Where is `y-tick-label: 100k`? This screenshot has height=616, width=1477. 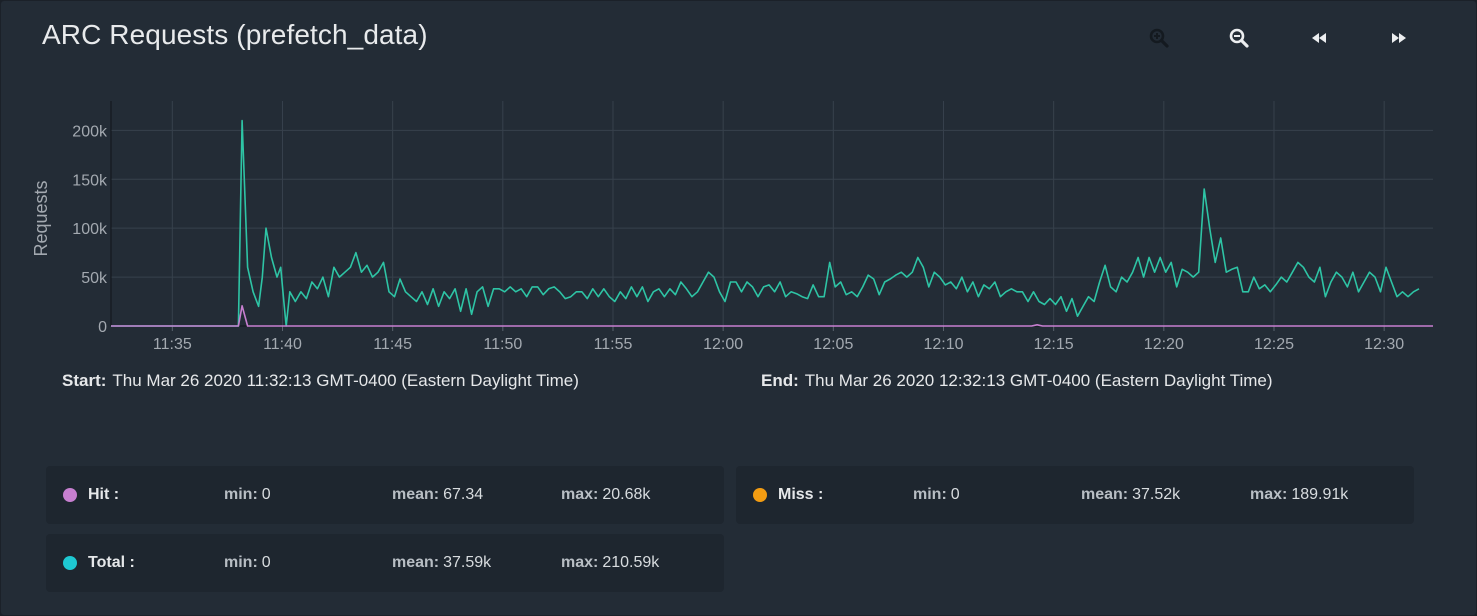 y-tick-label: 100k is located at coordinates (90, 229).